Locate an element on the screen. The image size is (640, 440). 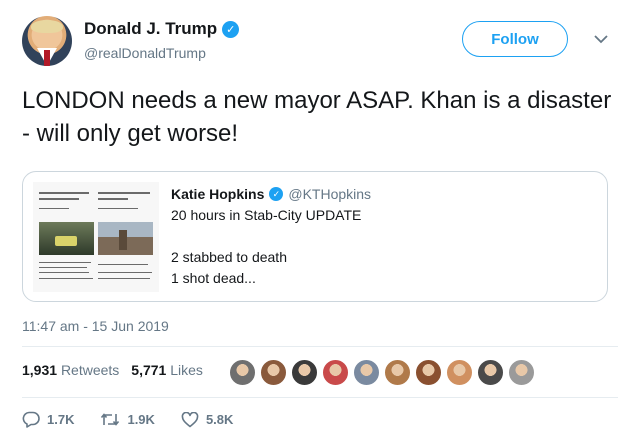
author-display-name: Donald J. Trump is located at coordinates (150, 29).